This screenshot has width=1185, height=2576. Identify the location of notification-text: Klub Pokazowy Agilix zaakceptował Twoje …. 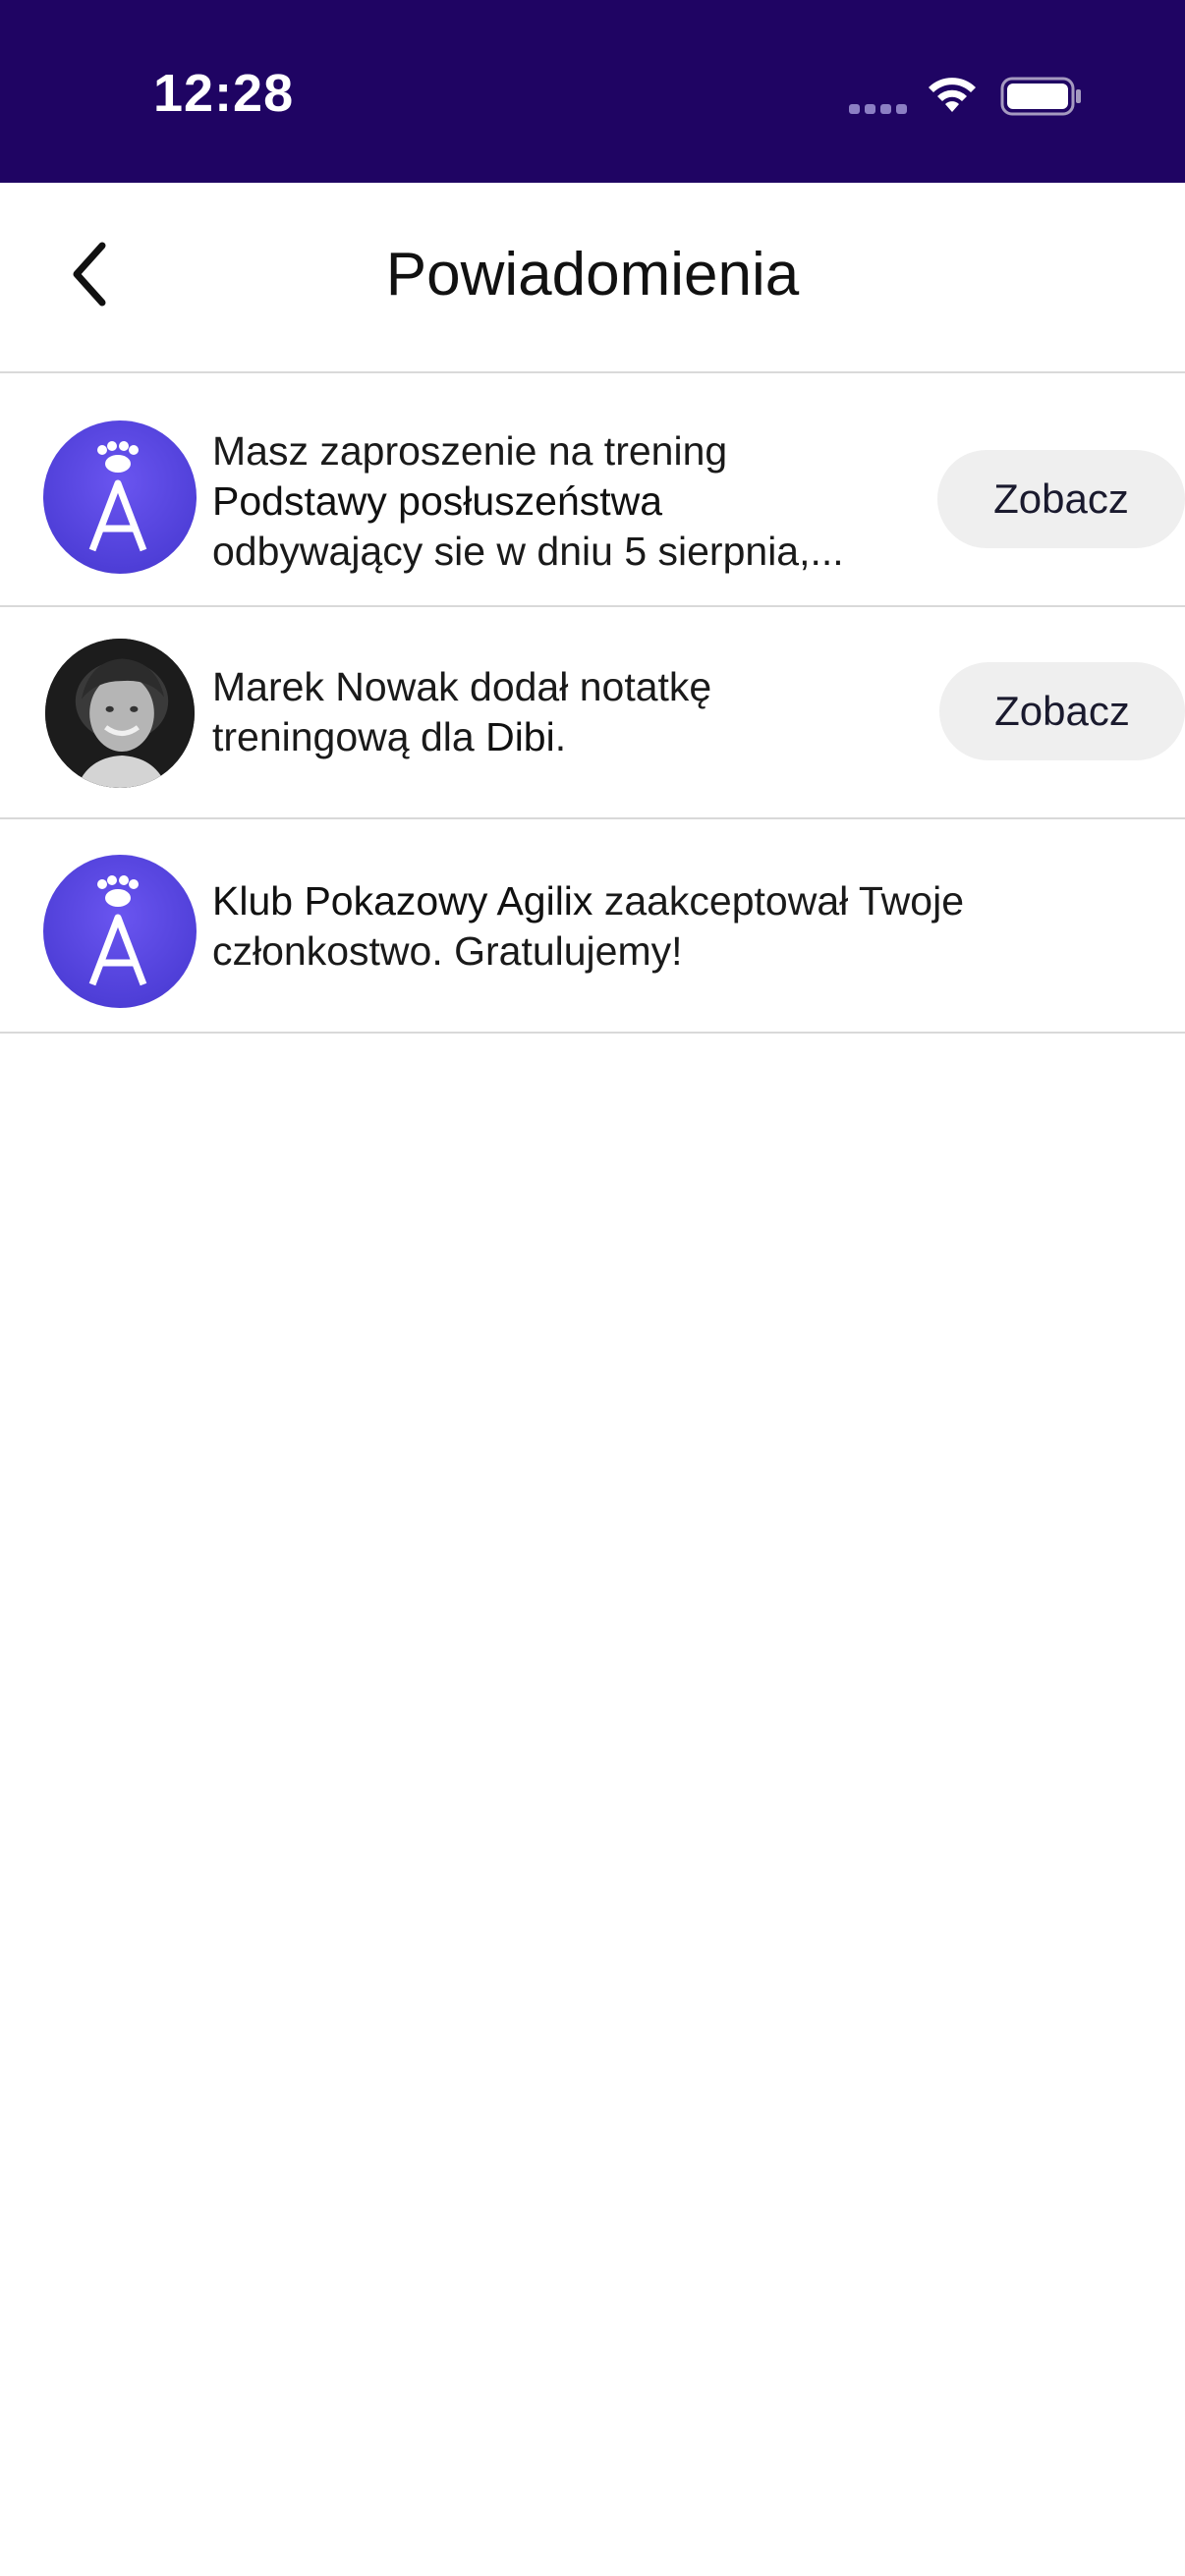
(588, 926).